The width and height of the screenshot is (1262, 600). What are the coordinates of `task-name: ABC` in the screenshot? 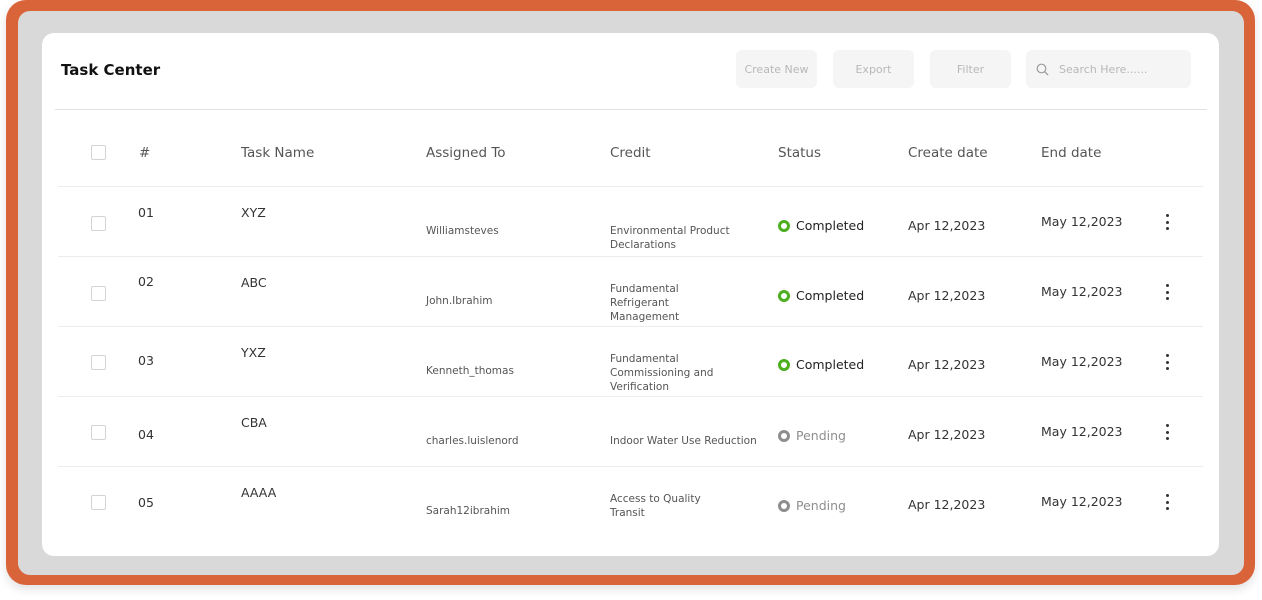 It's located at (254, 282).